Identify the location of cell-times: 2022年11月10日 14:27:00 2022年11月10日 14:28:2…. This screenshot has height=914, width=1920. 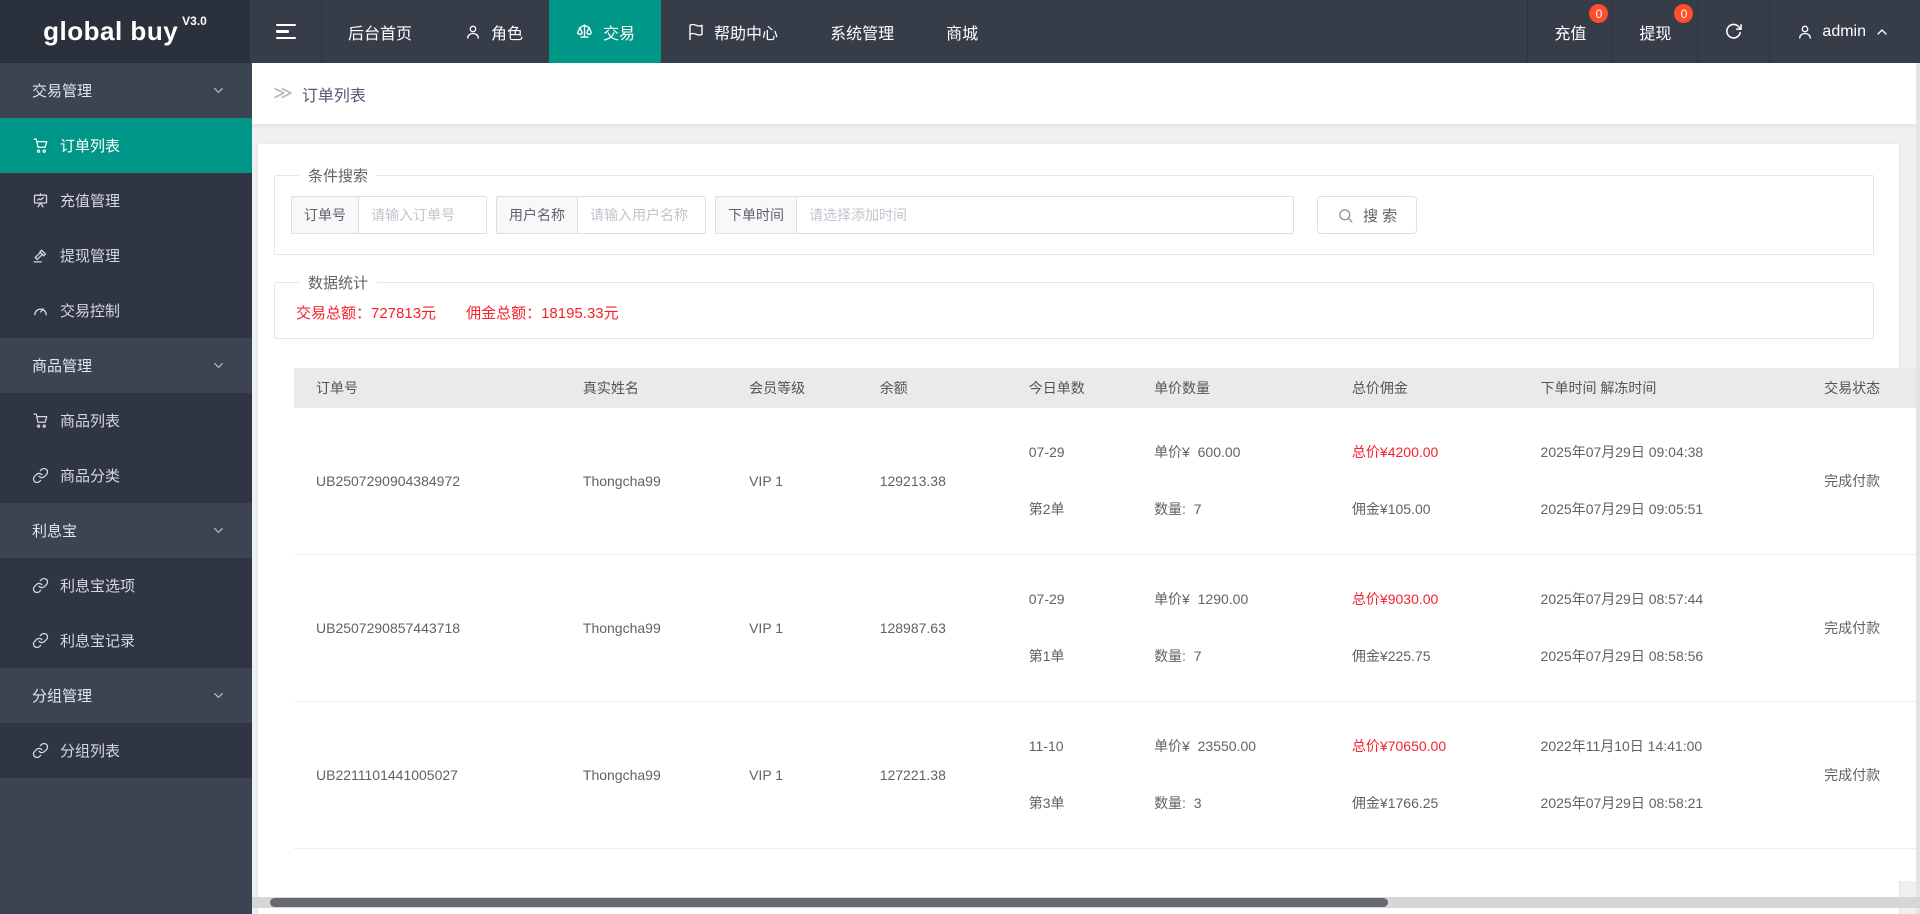
(1682, 864).